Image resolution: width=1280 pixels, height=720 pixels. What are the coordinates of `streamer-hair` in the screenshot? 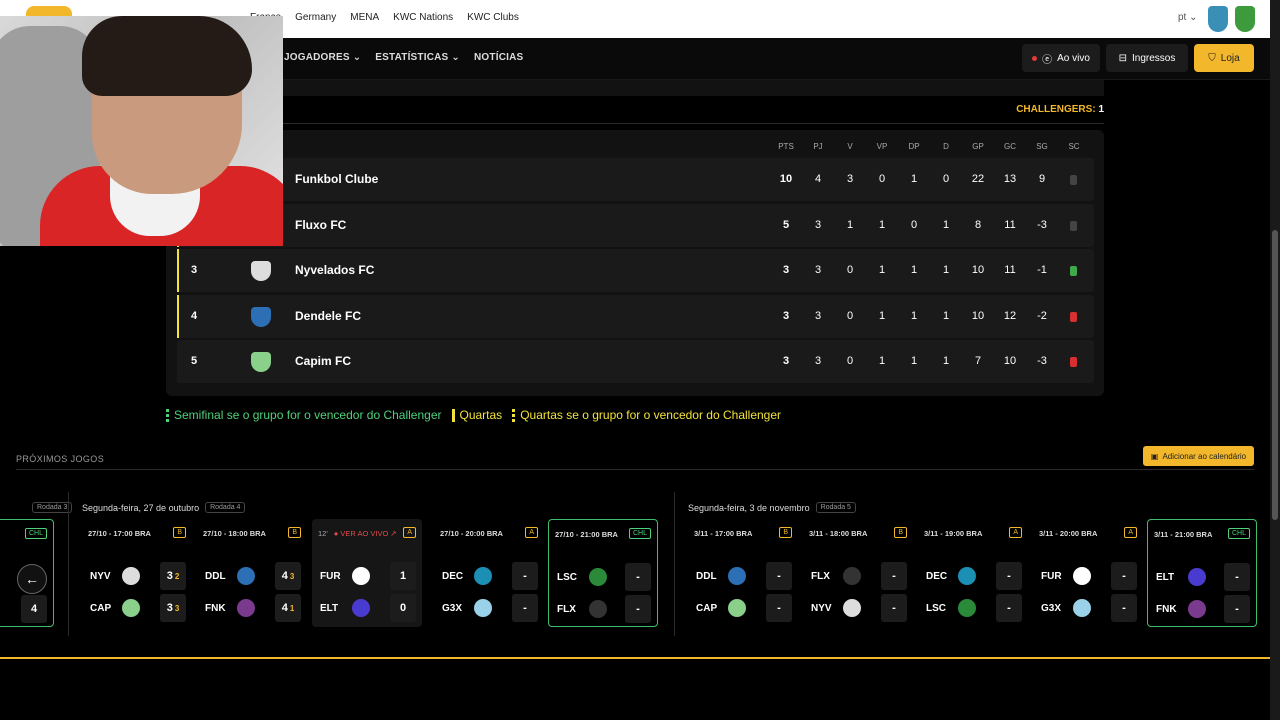 It's located at (167, 56).